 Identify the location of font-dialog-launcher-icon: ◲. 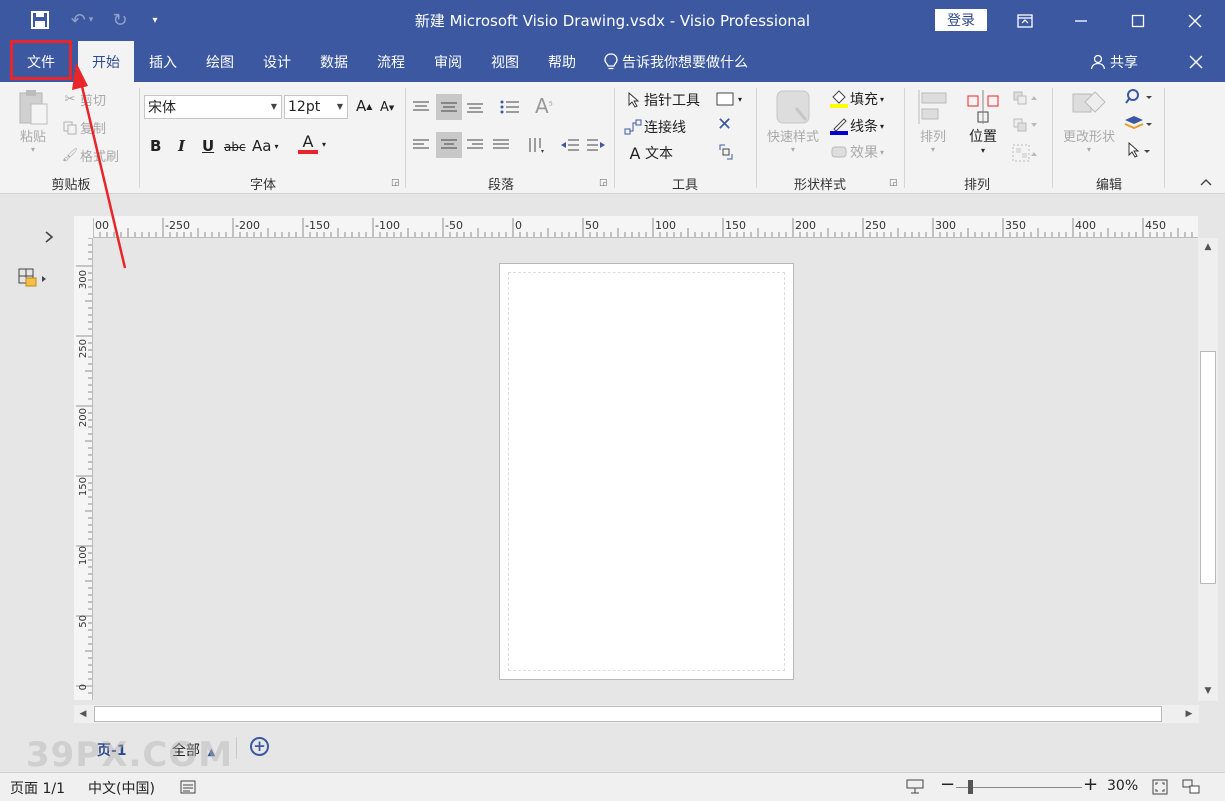
(396, 183).